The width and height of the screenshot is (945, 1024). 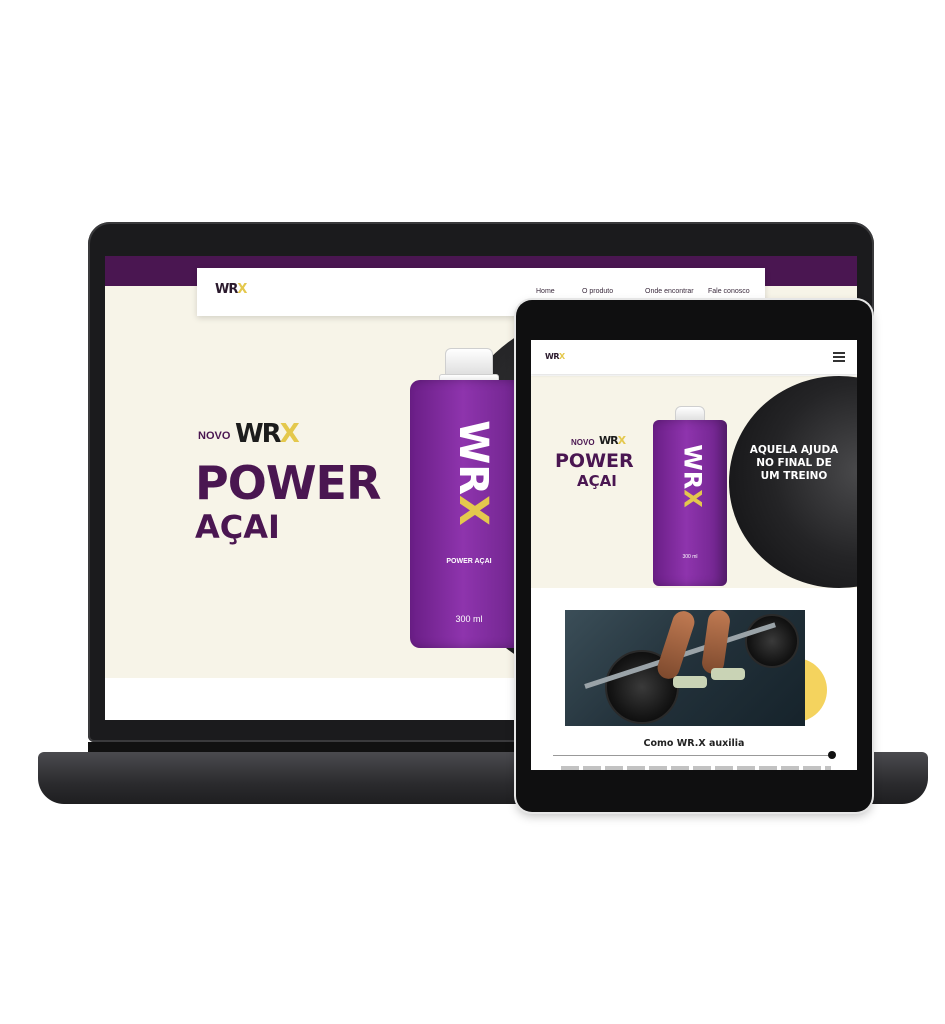 What do you see at coordinates (469, 561) in the screenshot?
I see `carton-product-name: POWER AÇAI` at bounding box center [469, 561].